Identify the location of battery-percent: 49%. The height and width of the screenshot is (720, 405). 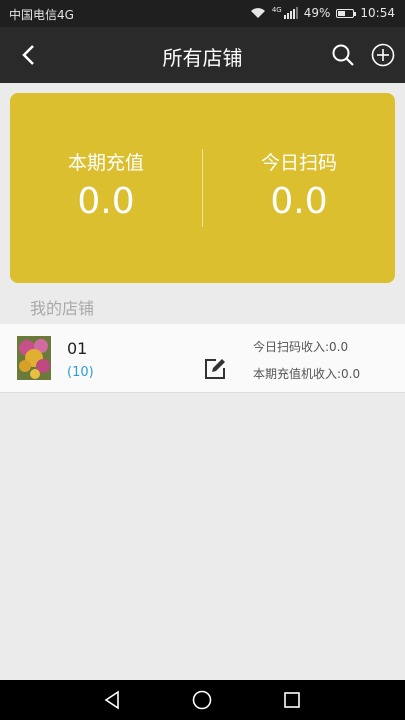
(317, 13).